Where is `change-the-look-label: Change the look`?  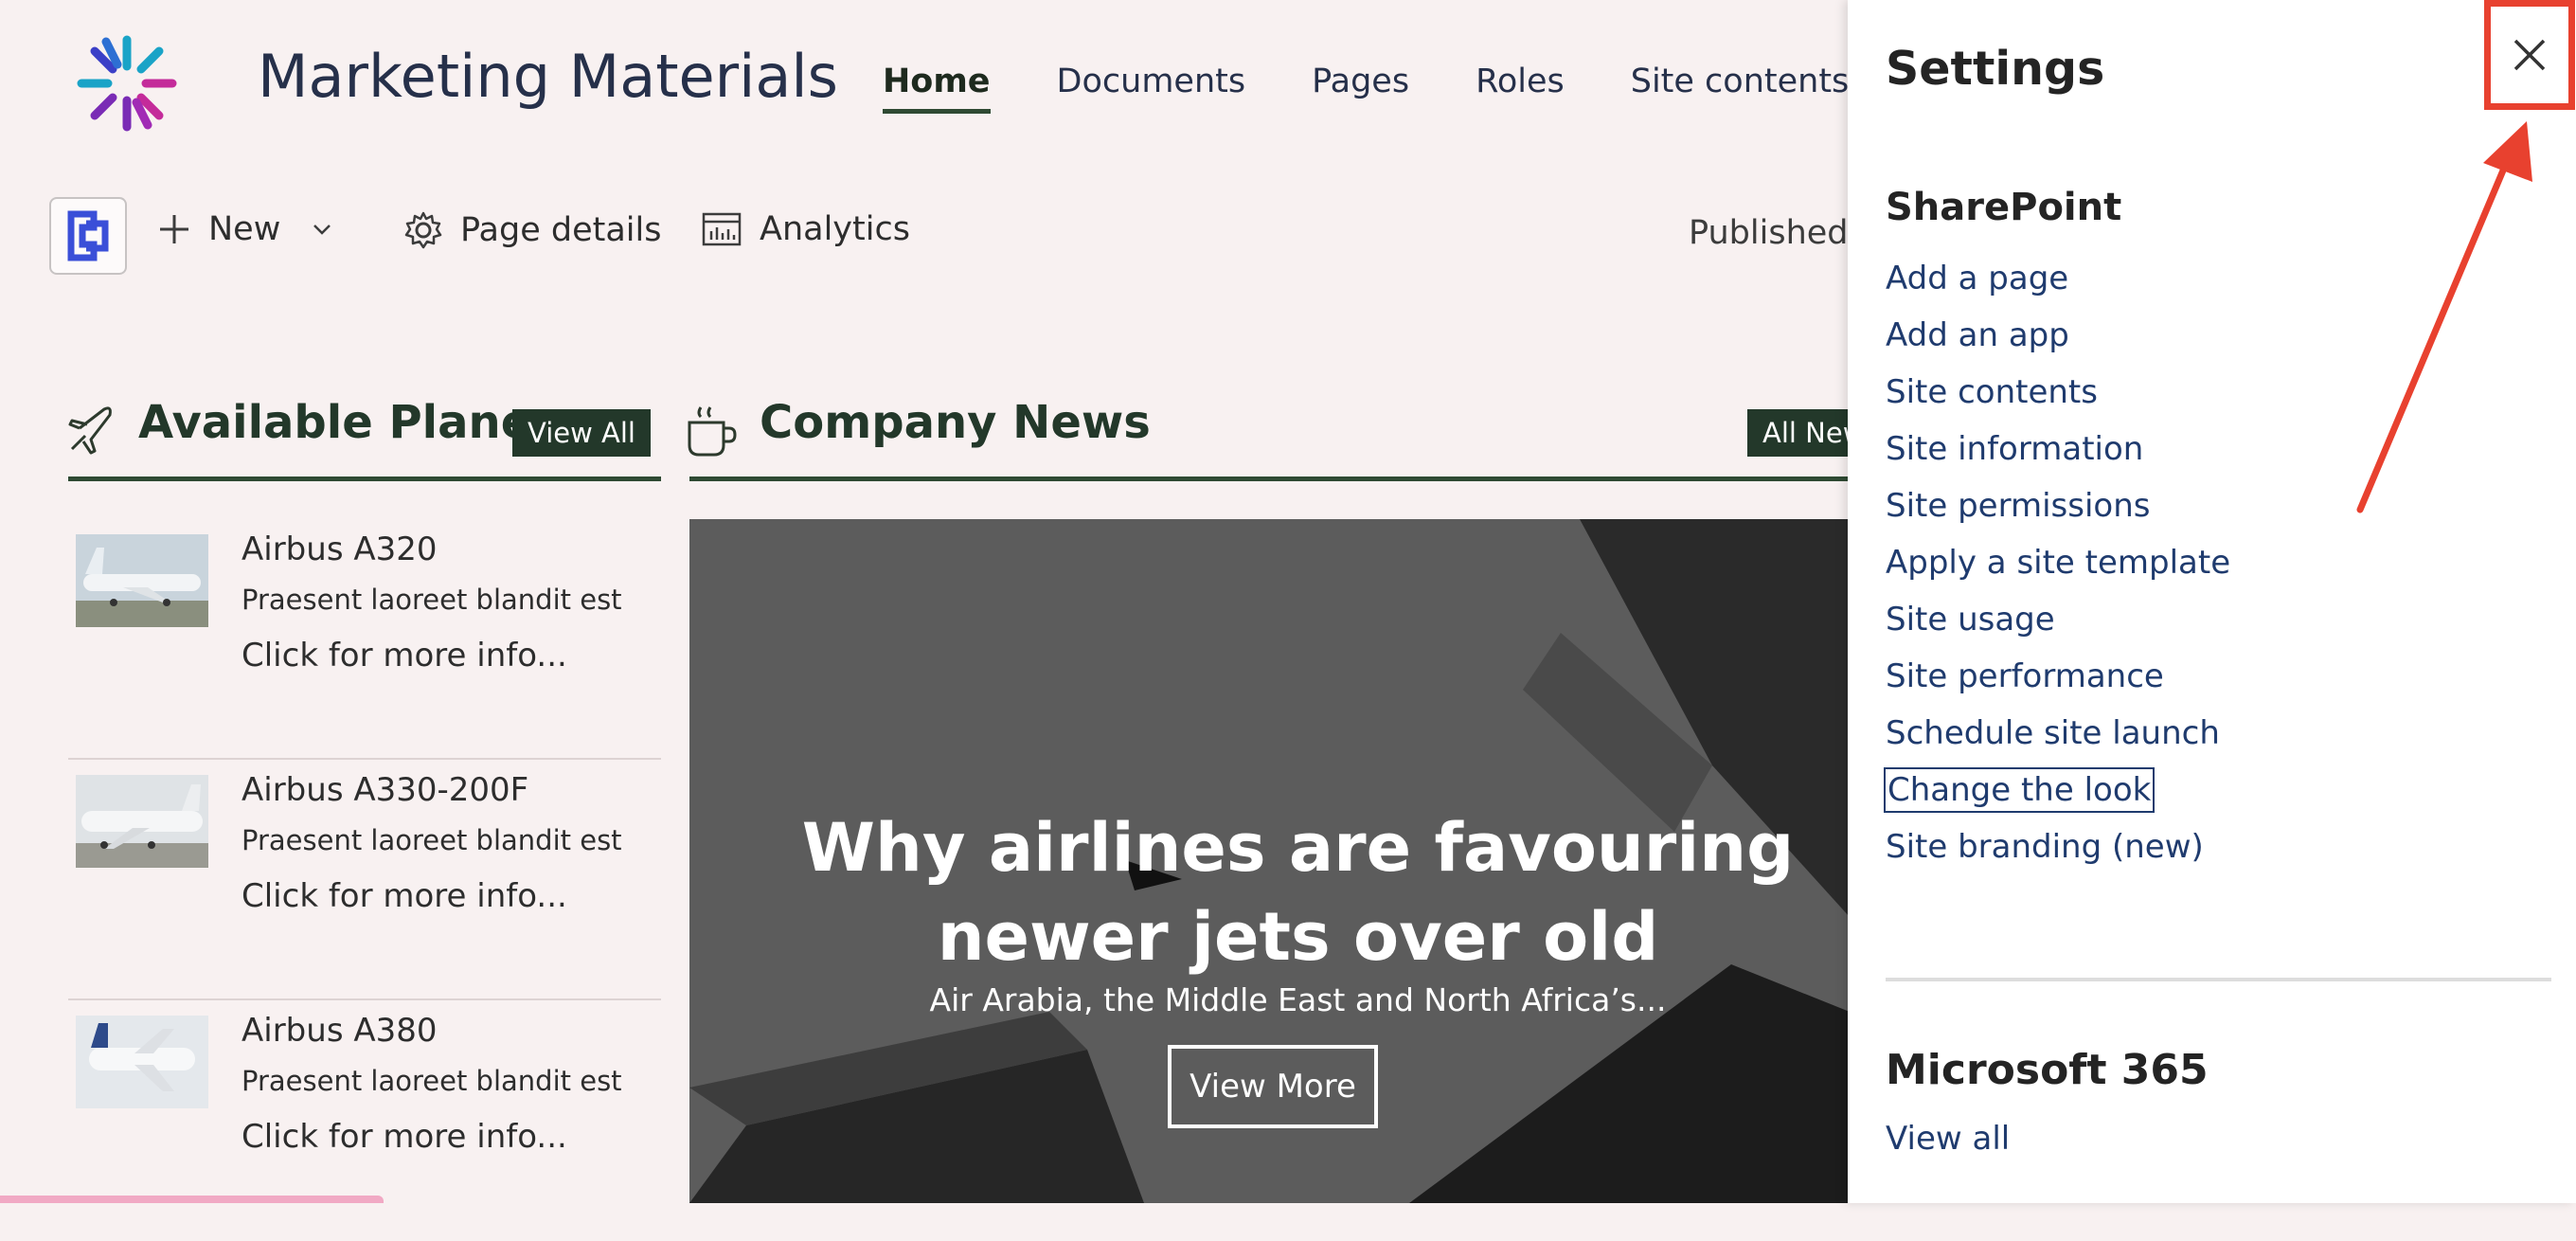 change-the-look-label: Change the look is located at coordinates (2019, 790).